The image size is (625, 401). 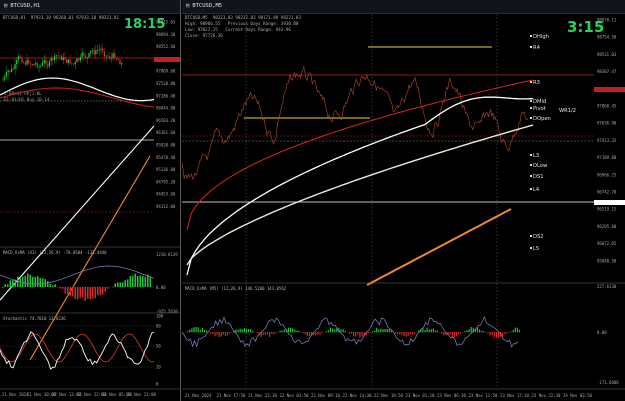 What do you see at coordinates (160, 316) in the screenshot?
I see `stochastic-tick: 100` at bounding box center [160, 316].